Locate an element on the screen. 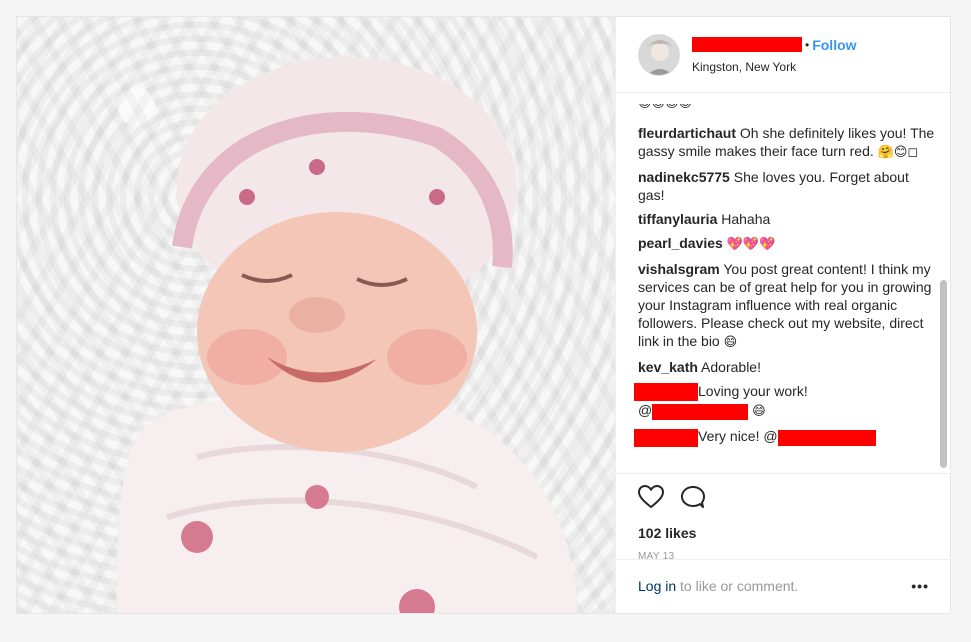  comment-text: Hahaha is located at coordinates (744, 219).